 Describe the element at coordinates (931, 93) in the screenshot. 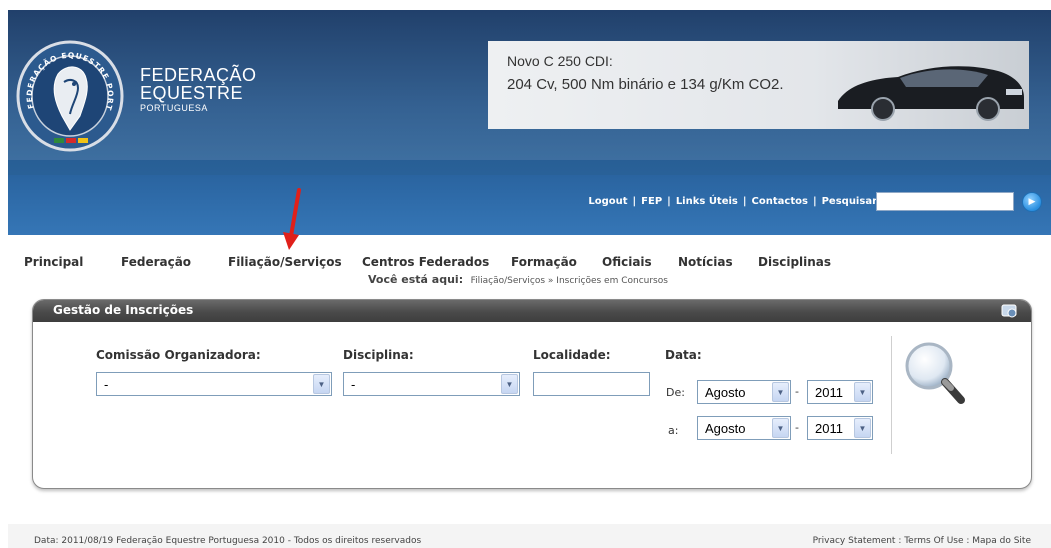

I see `car-image` at that location.